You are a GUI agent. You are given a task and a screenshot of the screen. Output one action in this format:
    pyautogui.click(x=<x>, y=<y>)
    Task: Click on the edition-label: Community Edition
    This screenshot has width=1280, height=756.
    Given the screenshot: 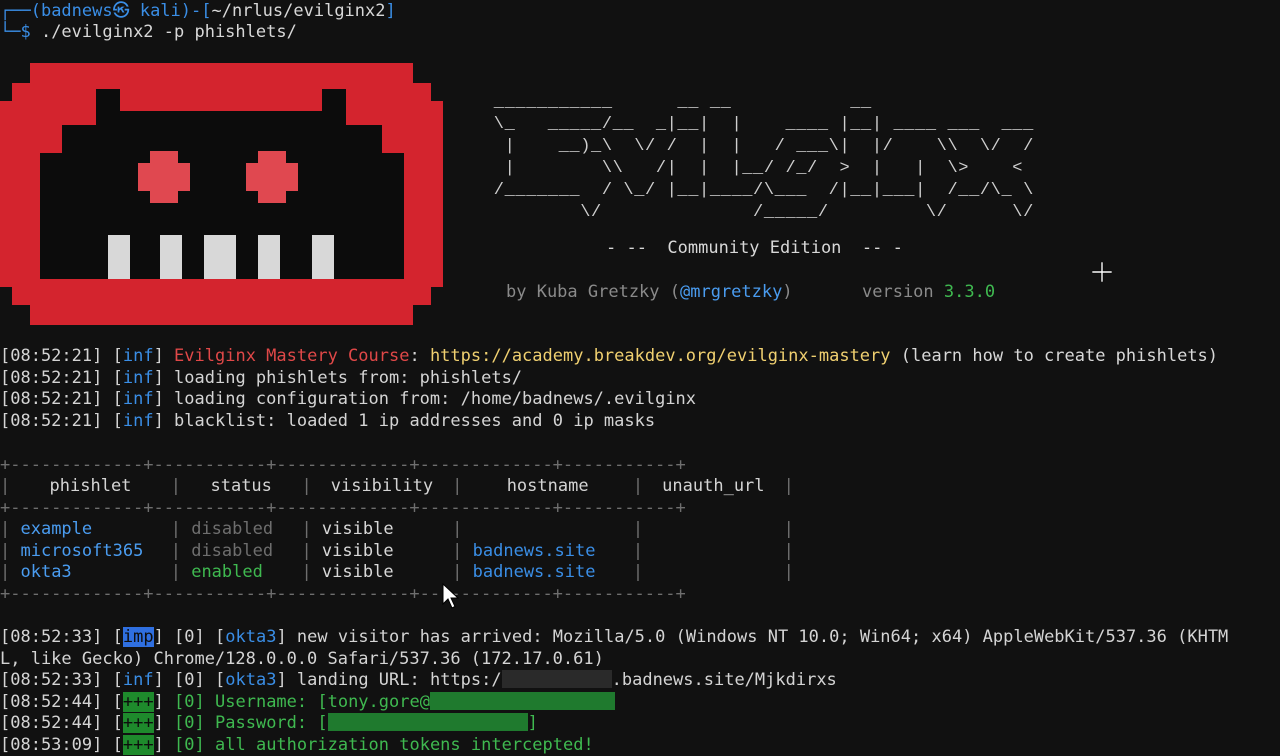 What is the action you would take?
    pyautogui.click(x=754, y=248)
    